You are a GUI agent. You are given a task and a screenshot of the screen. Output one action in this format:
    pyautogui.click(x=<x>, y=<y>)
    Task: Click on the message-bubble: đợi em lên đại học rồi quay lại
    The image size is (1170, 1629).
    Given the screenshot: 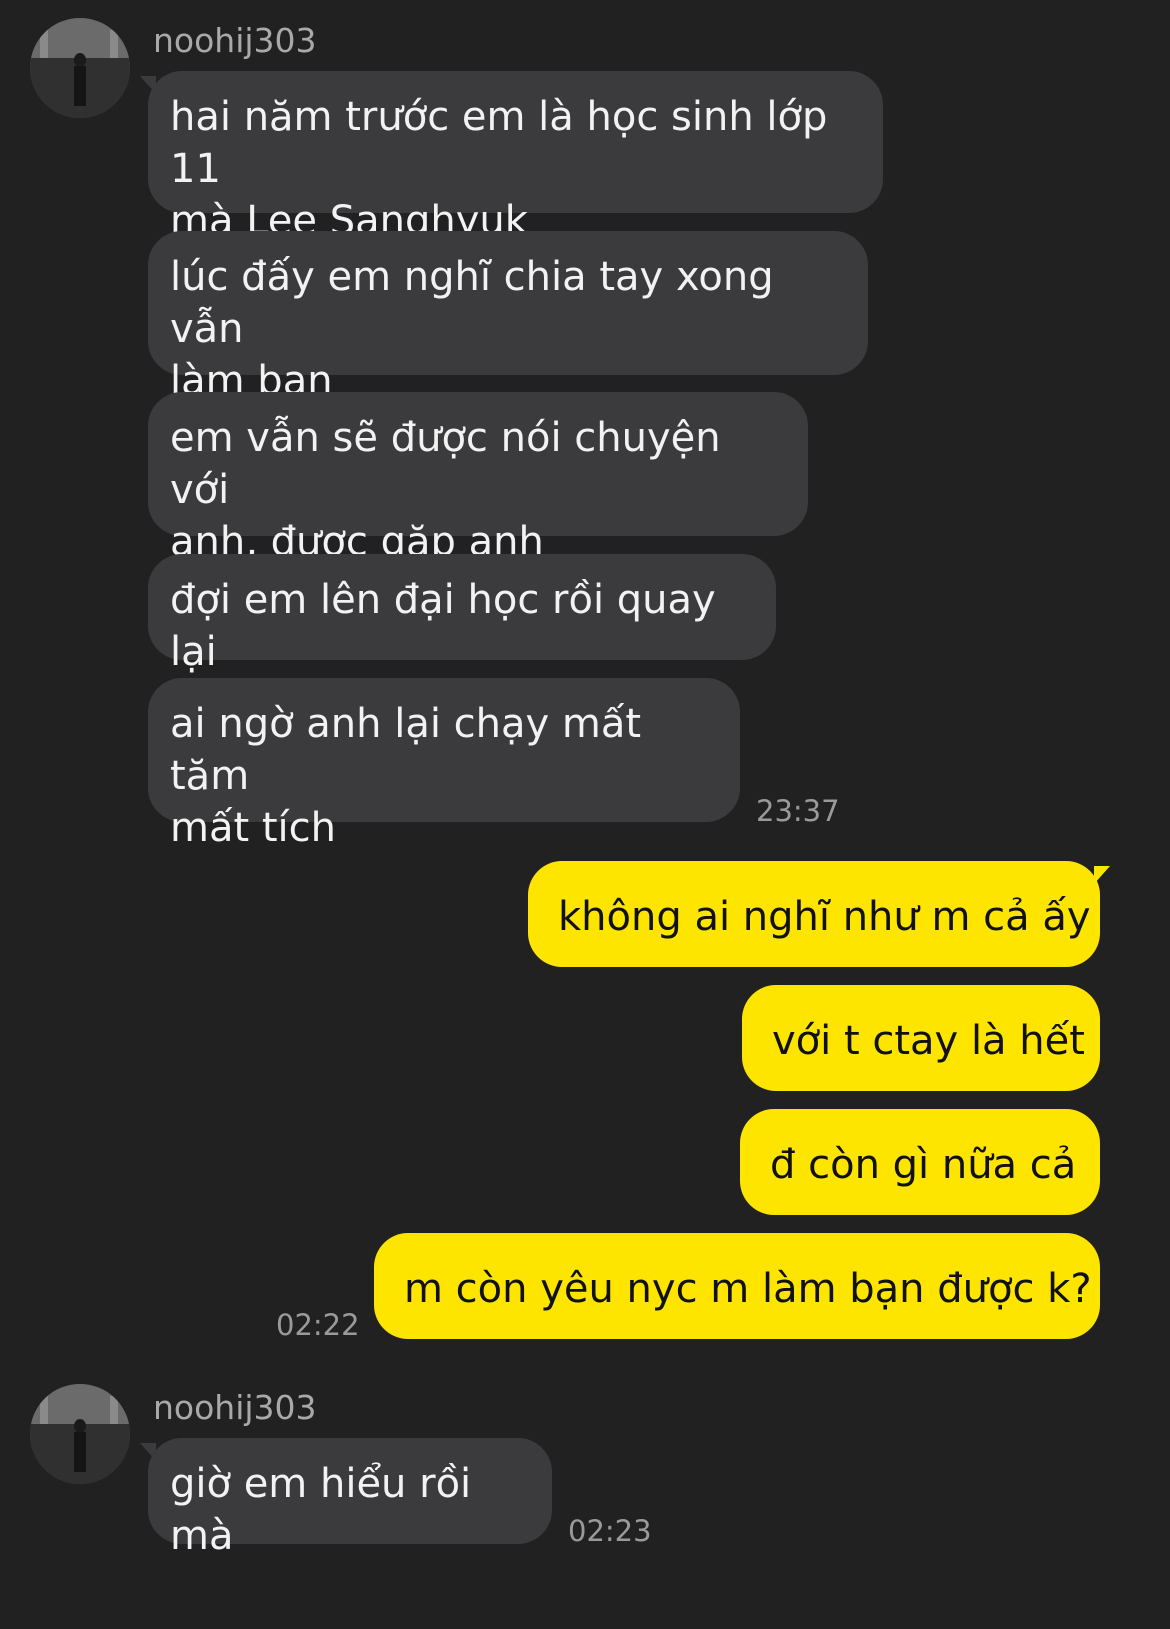 What is the action you would take?
    pyautogui.click(x=462, y=614)
    